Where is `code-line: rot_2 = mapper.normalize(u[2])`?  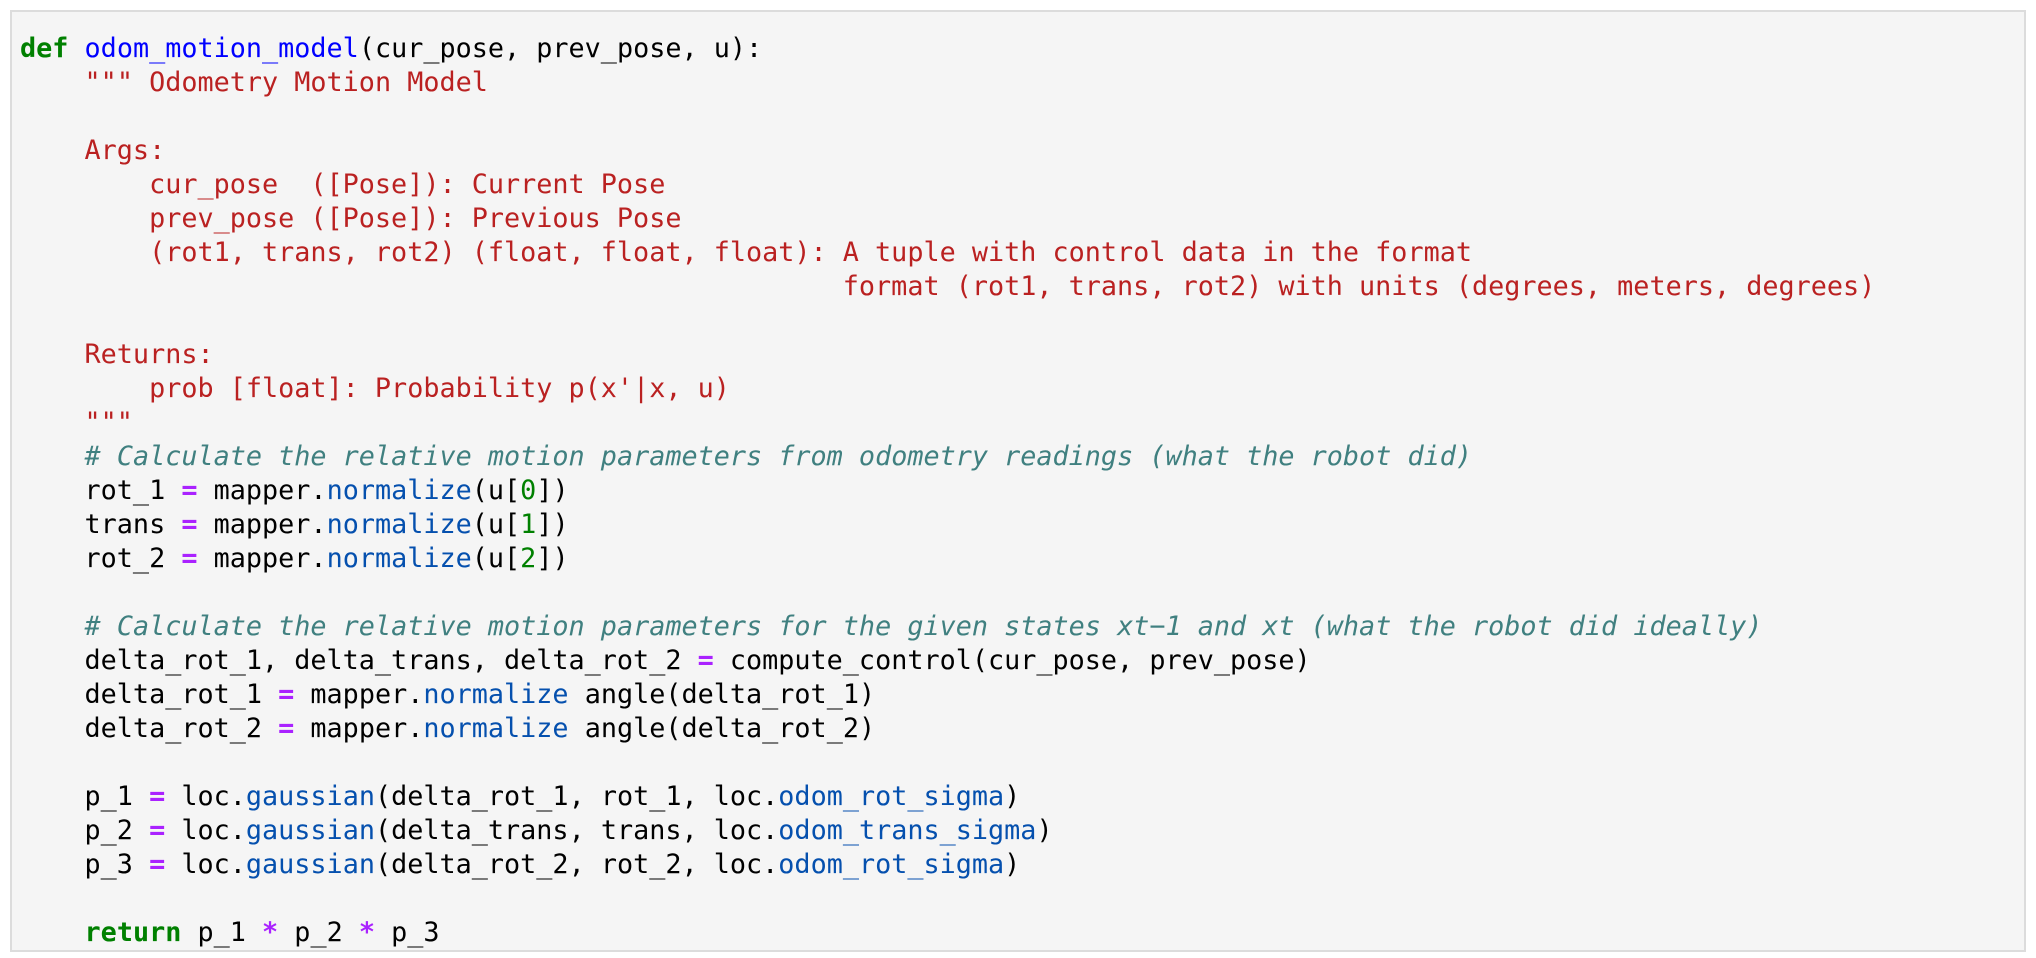 code-line: rot_2 = mapper.normalize(u[2]) is located at coordinates (947, 559).